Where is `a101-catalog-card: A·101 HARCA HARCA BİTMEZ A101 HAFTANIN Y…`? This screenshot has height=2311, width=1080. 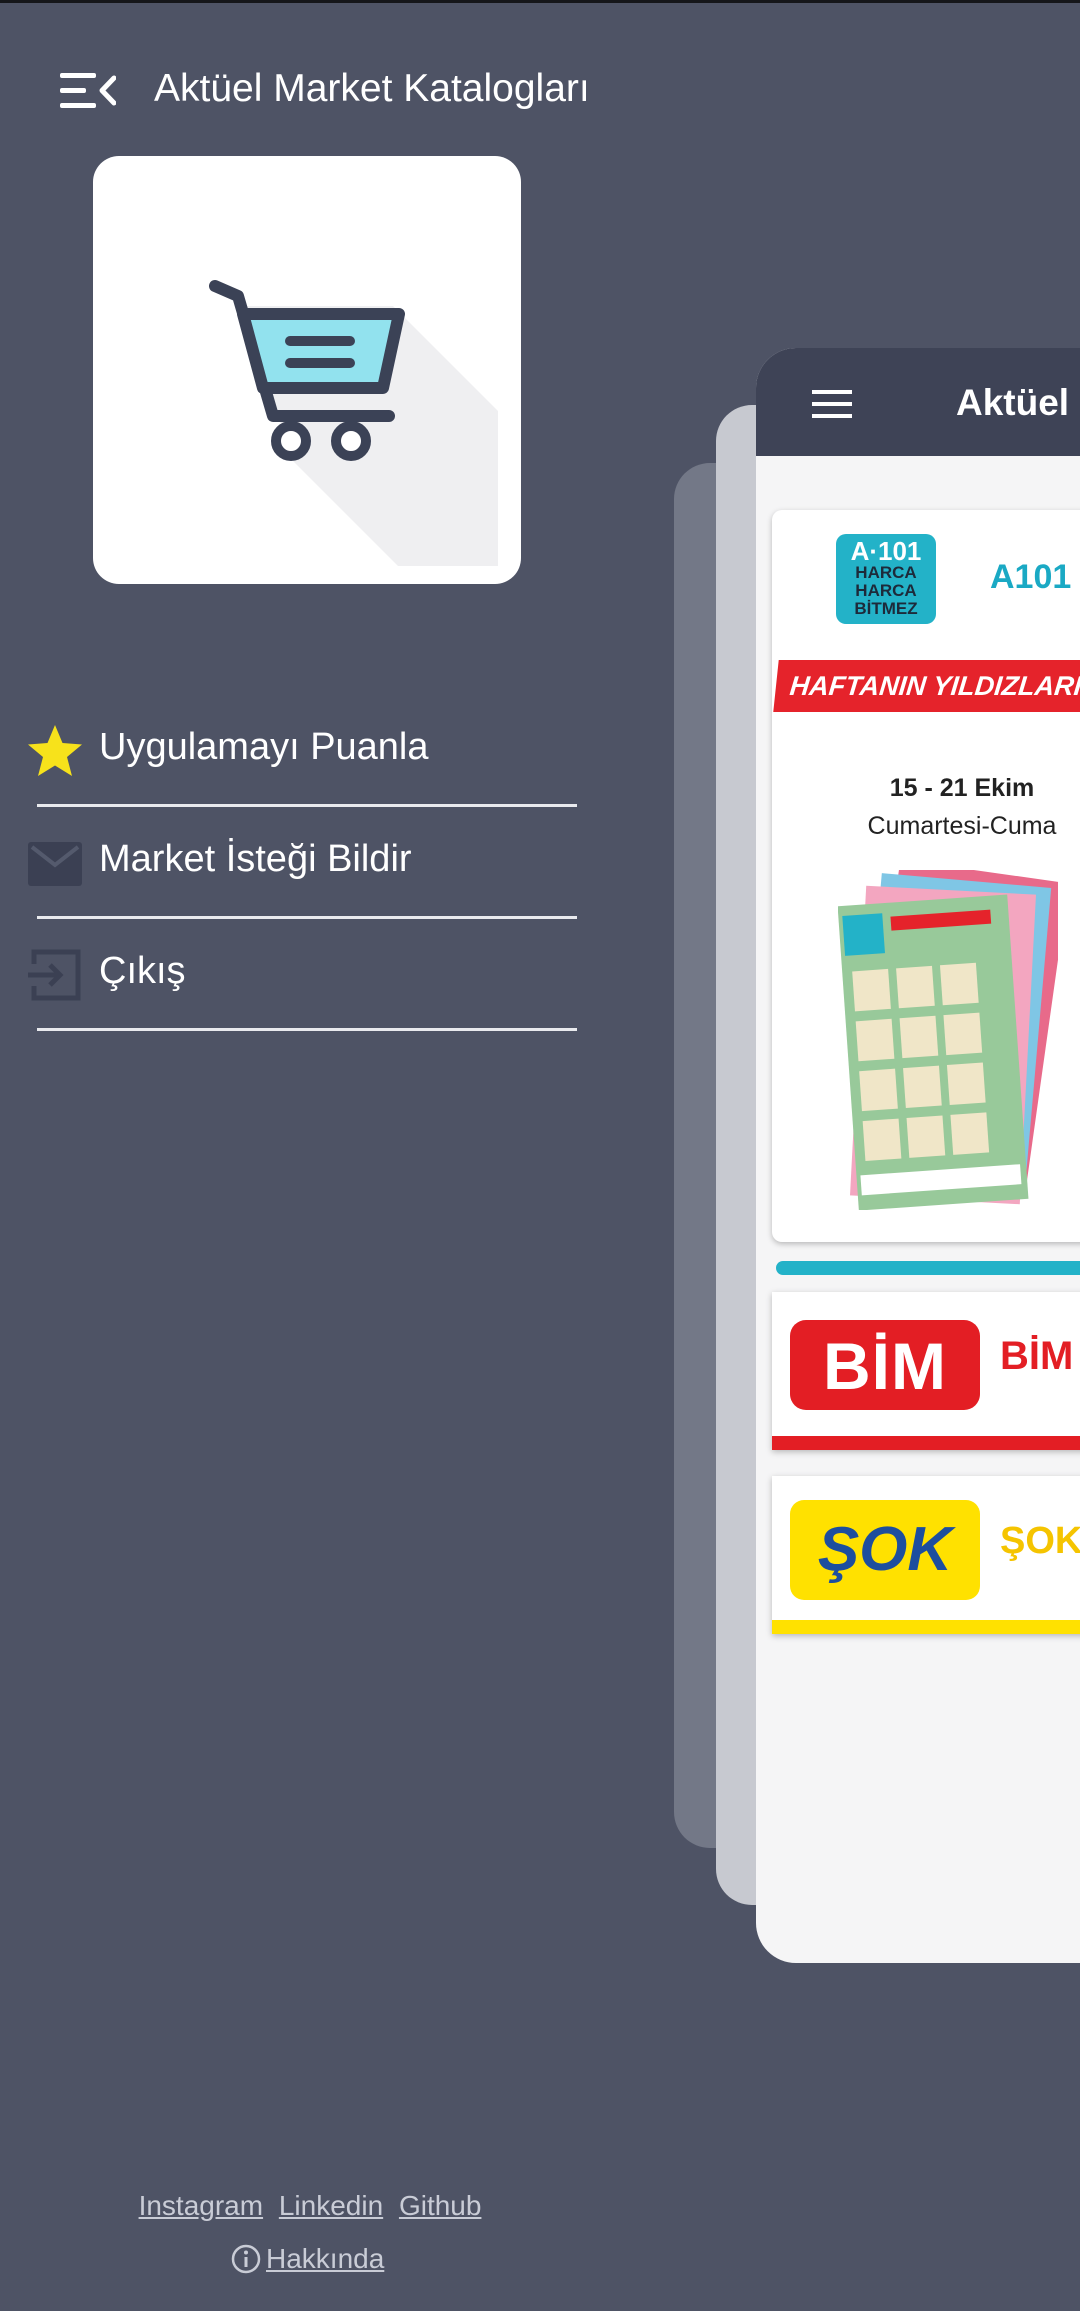
a101-catalog-card: A·101 HARCA HARCA BİTMEZ A101 HAFTANIN Y… is located at coordinates (926, 876).